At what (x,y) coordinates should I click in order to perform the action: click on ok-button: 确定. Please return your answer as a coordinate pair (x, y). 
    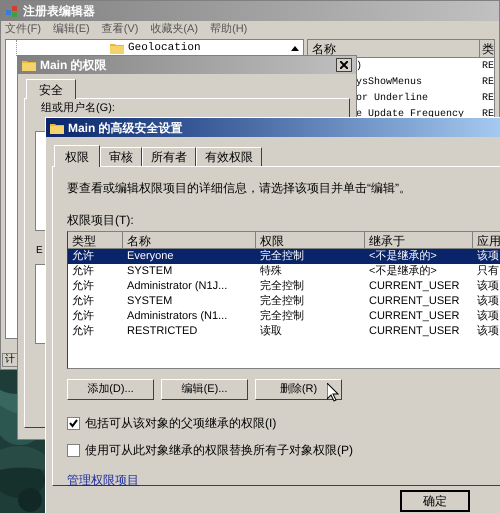
    Looking at the image, I should click on (435, 501).